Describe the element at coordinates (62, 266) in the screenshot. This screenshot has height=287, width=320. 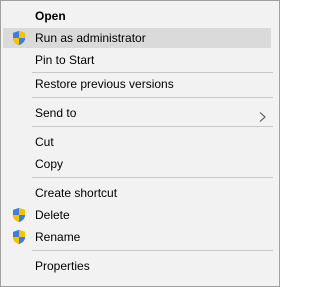
I see `menu-item-label: Properties` at that location.